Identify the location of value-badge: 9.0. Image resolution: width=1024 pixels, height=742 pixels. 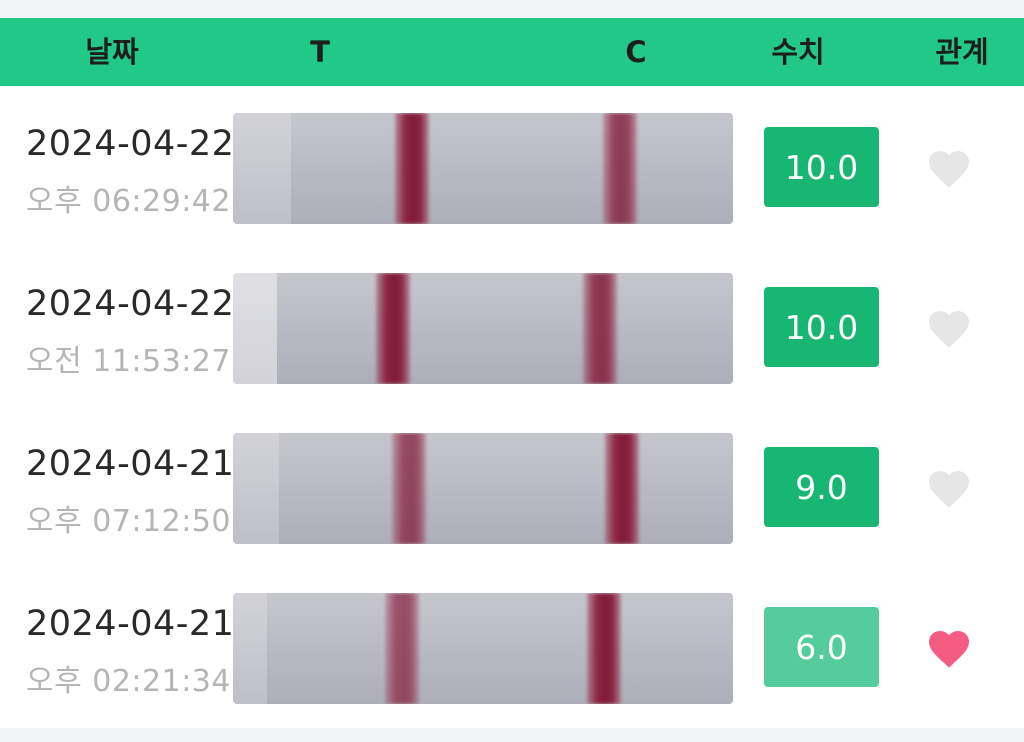
(821, 487).